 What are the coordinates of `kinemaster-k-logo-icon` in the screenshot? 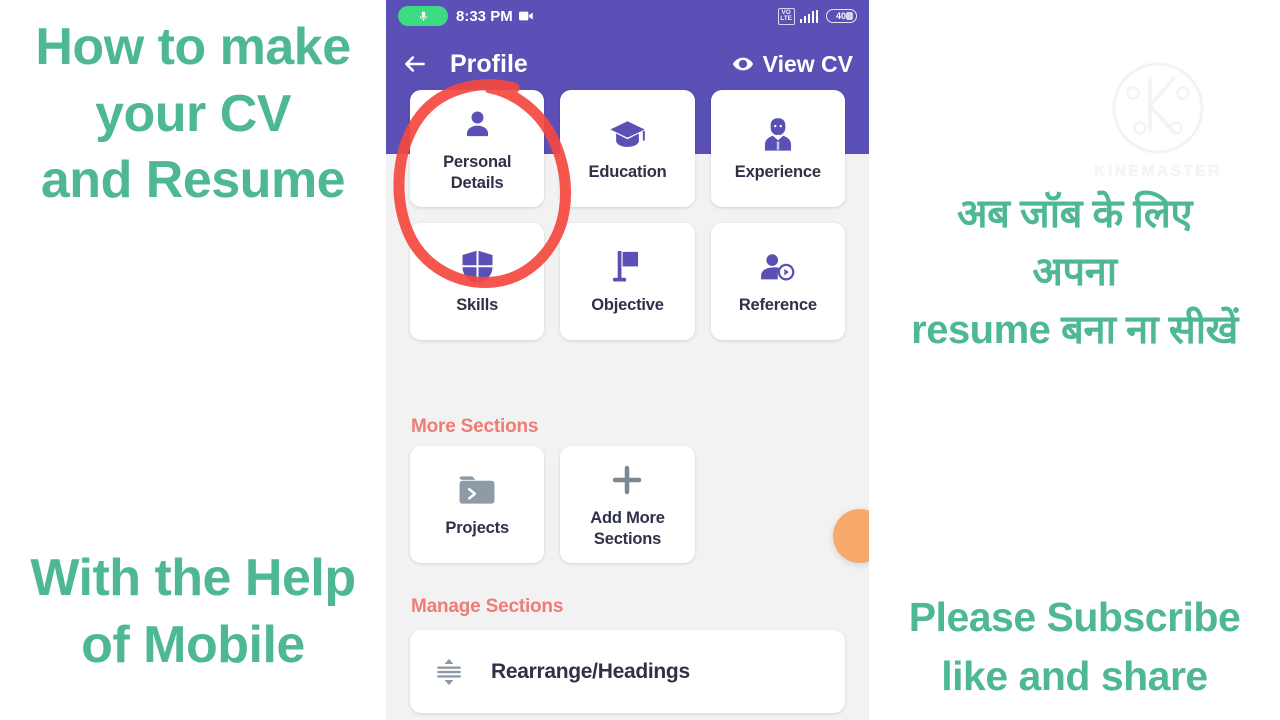 It's located at (1158, 108).